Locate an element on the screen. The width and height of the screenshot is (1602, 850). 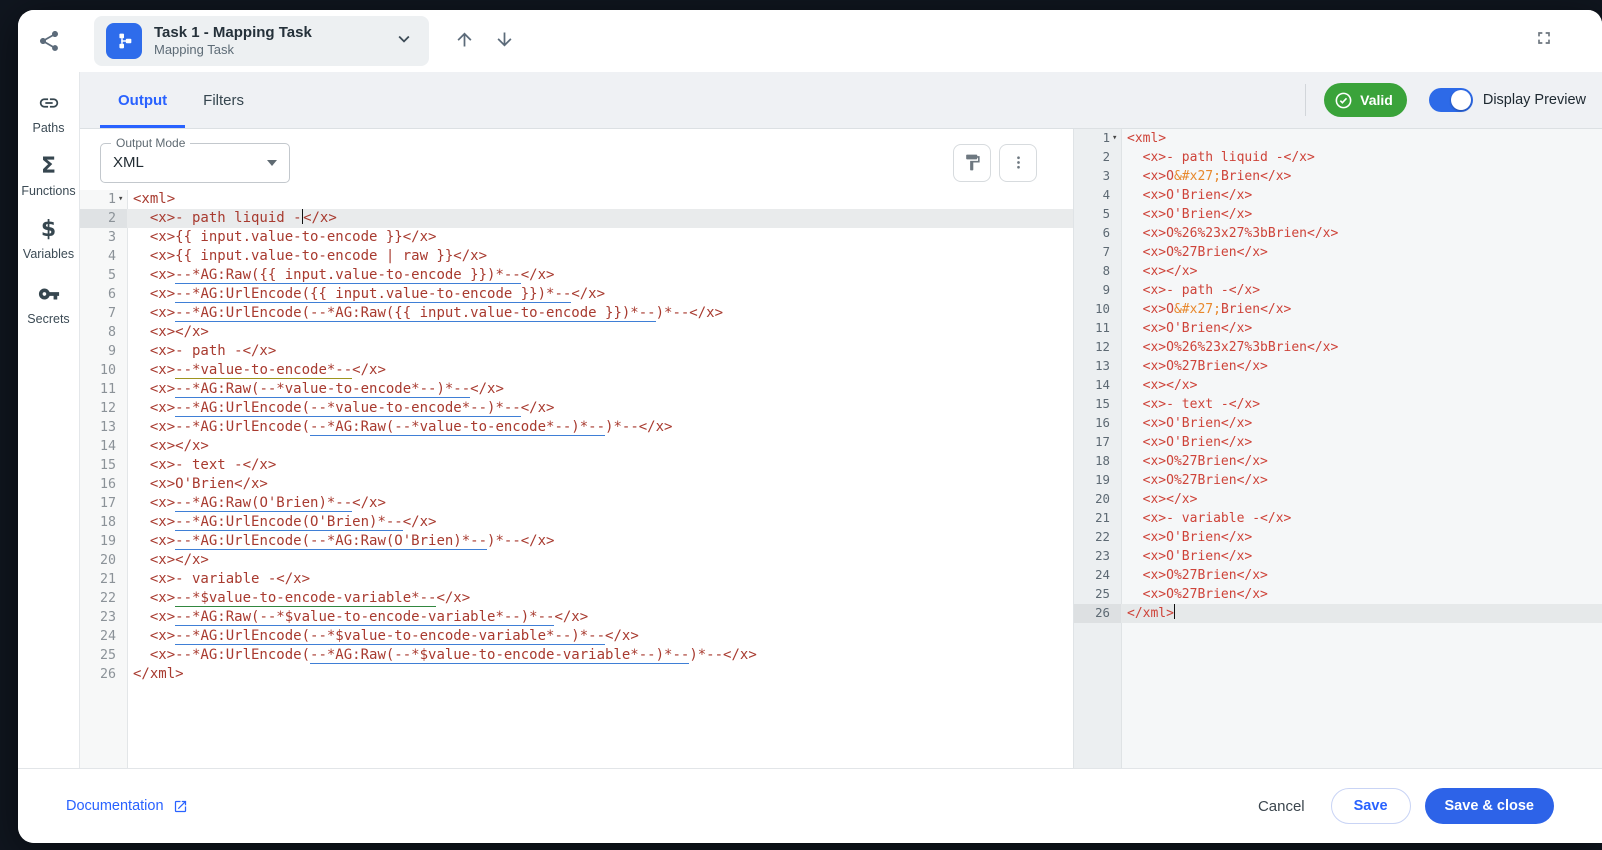
code-line-18: 18 <x>--*AG:UrlEncode(O'Brien)*--</x> is located at coordinates (576, 522).